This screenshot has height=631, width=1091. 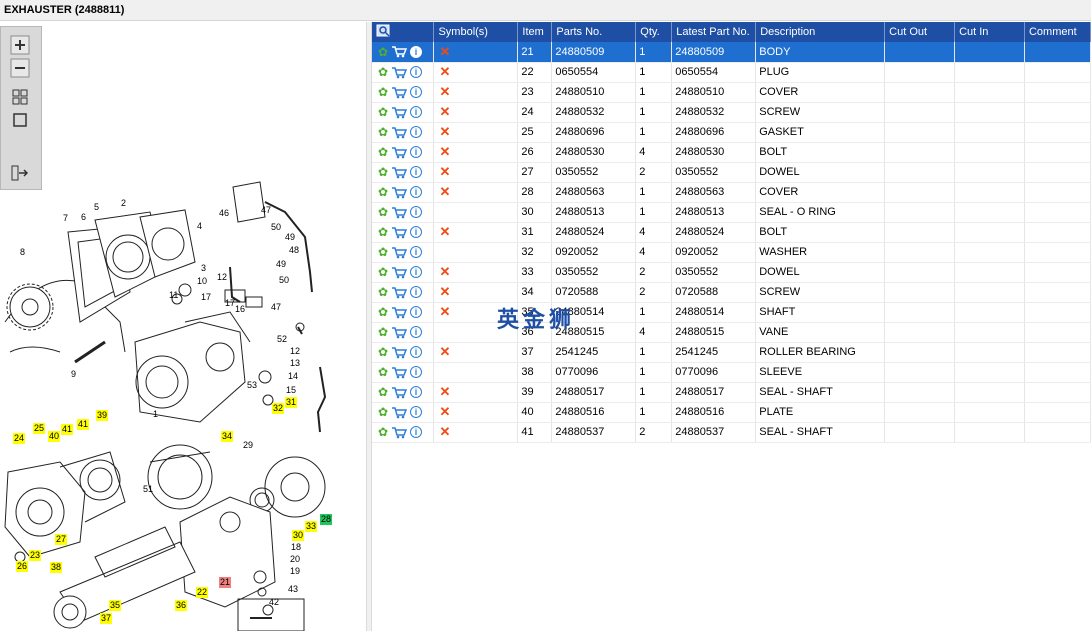 I want to click on callout-label: 16, so click(x=240, y=309).